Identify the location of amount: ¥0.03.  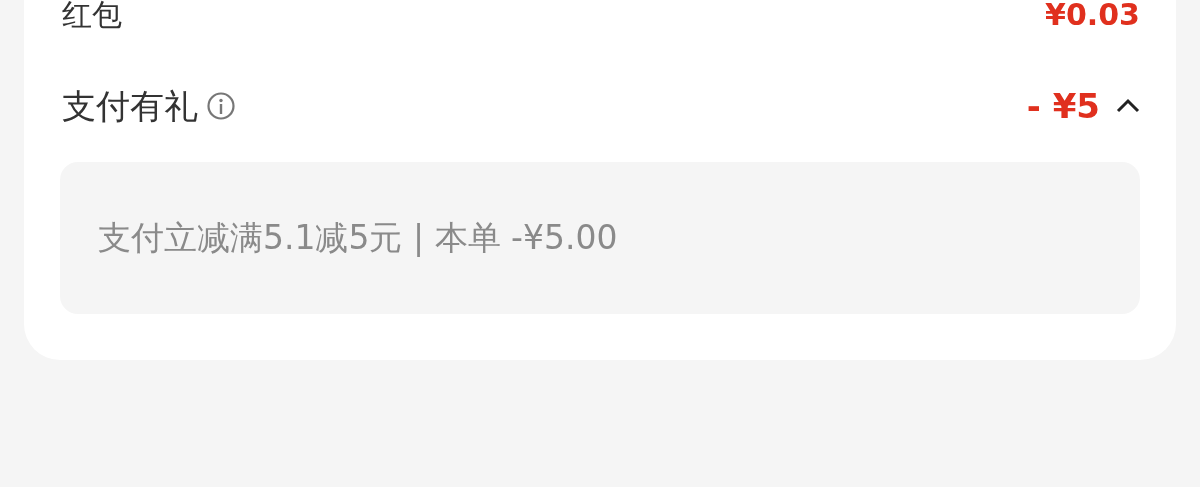
(1092, 15).